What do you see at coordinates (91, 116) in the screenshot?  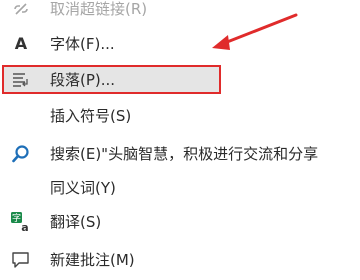 I see `menu-item-label: 插入符号(S)` at bounding box center [91, 116].